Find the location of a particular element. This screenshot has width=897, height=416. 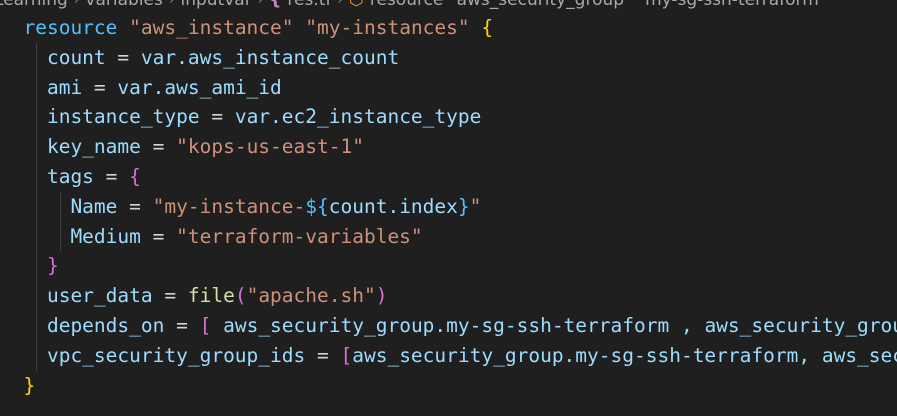

code-token: "my-instance- is located at coordinates (229, 206).